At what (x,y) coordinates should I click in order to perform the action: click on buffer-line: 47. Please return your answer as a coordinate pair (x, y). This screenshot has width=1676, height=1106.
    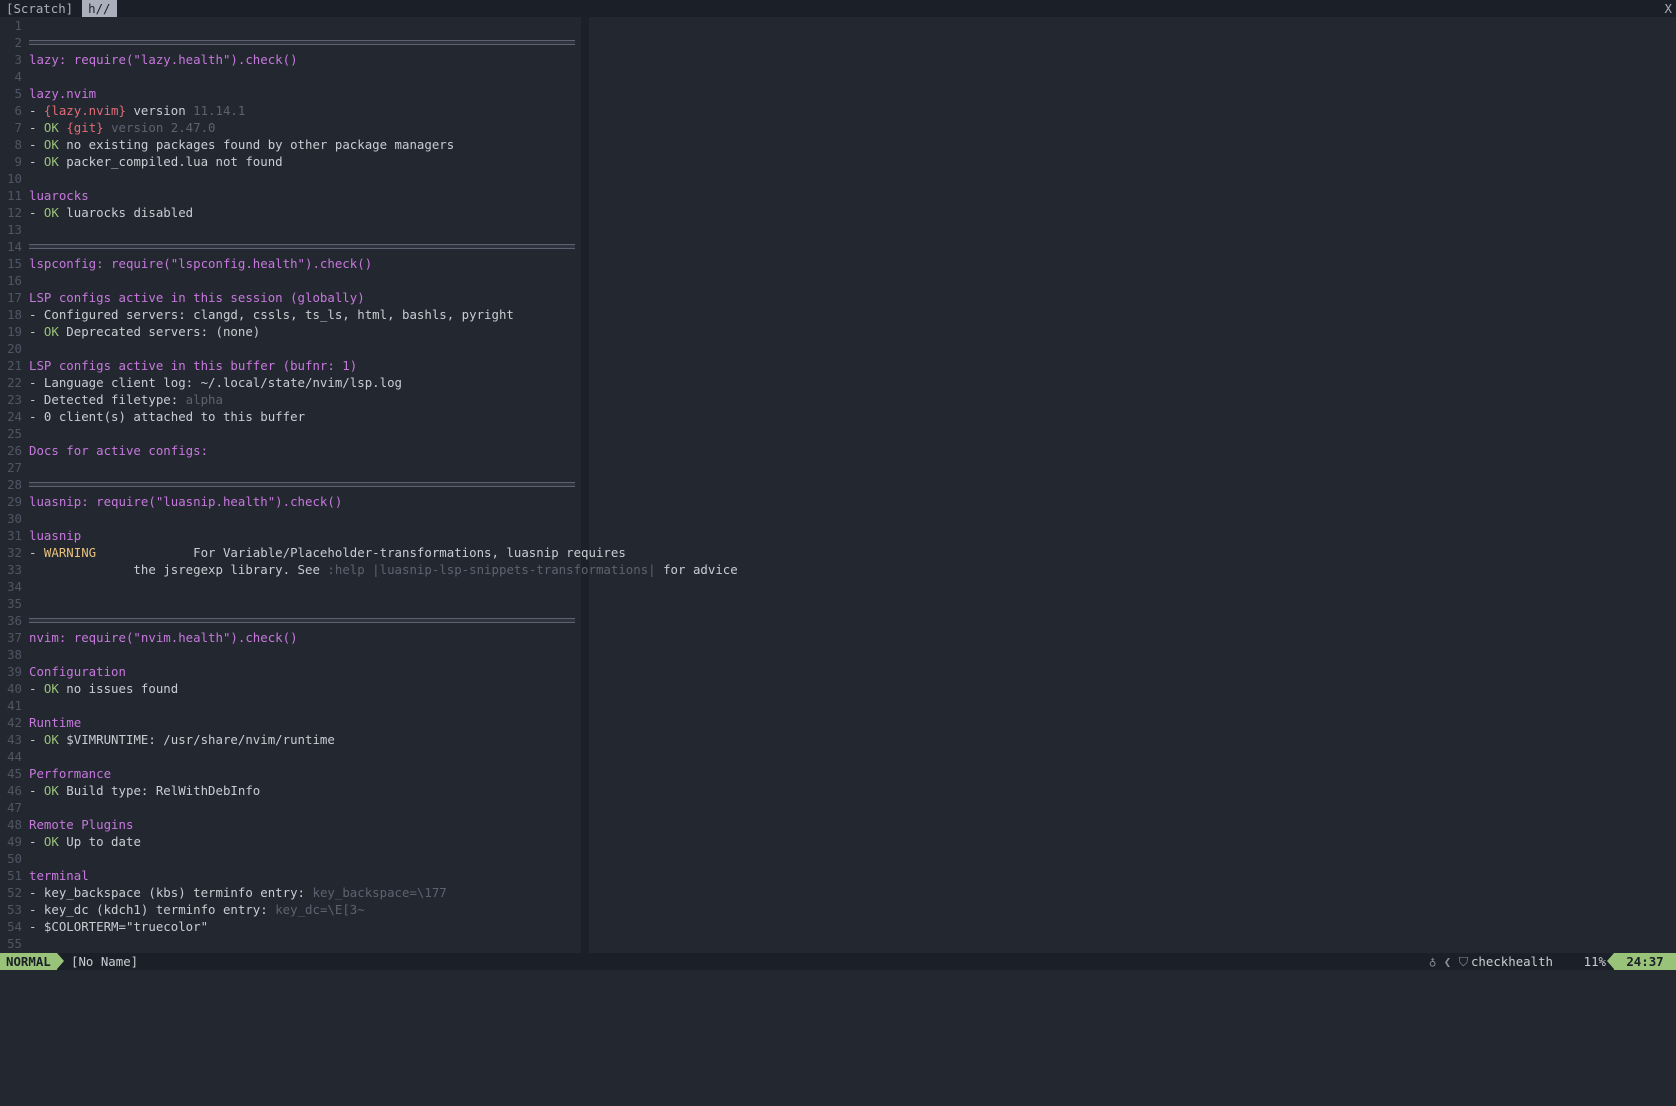
    Looking at the image, I should click on (290, 807).